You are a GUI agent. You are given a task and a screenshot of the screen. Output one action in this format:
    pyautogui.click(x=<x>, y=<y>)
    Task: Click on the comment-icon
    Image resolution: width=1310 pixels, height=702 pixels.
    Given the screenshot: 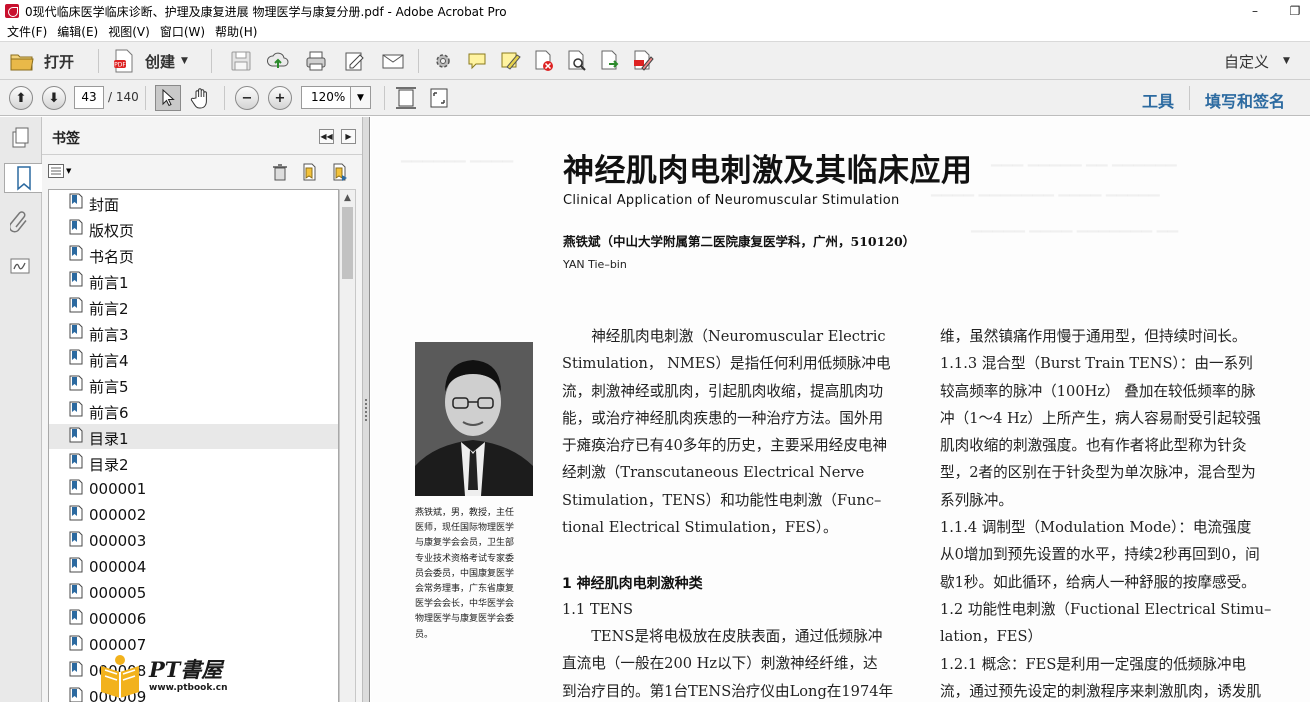 What is the action you would take?
    pyautogui.click(x=477, y=61)
    